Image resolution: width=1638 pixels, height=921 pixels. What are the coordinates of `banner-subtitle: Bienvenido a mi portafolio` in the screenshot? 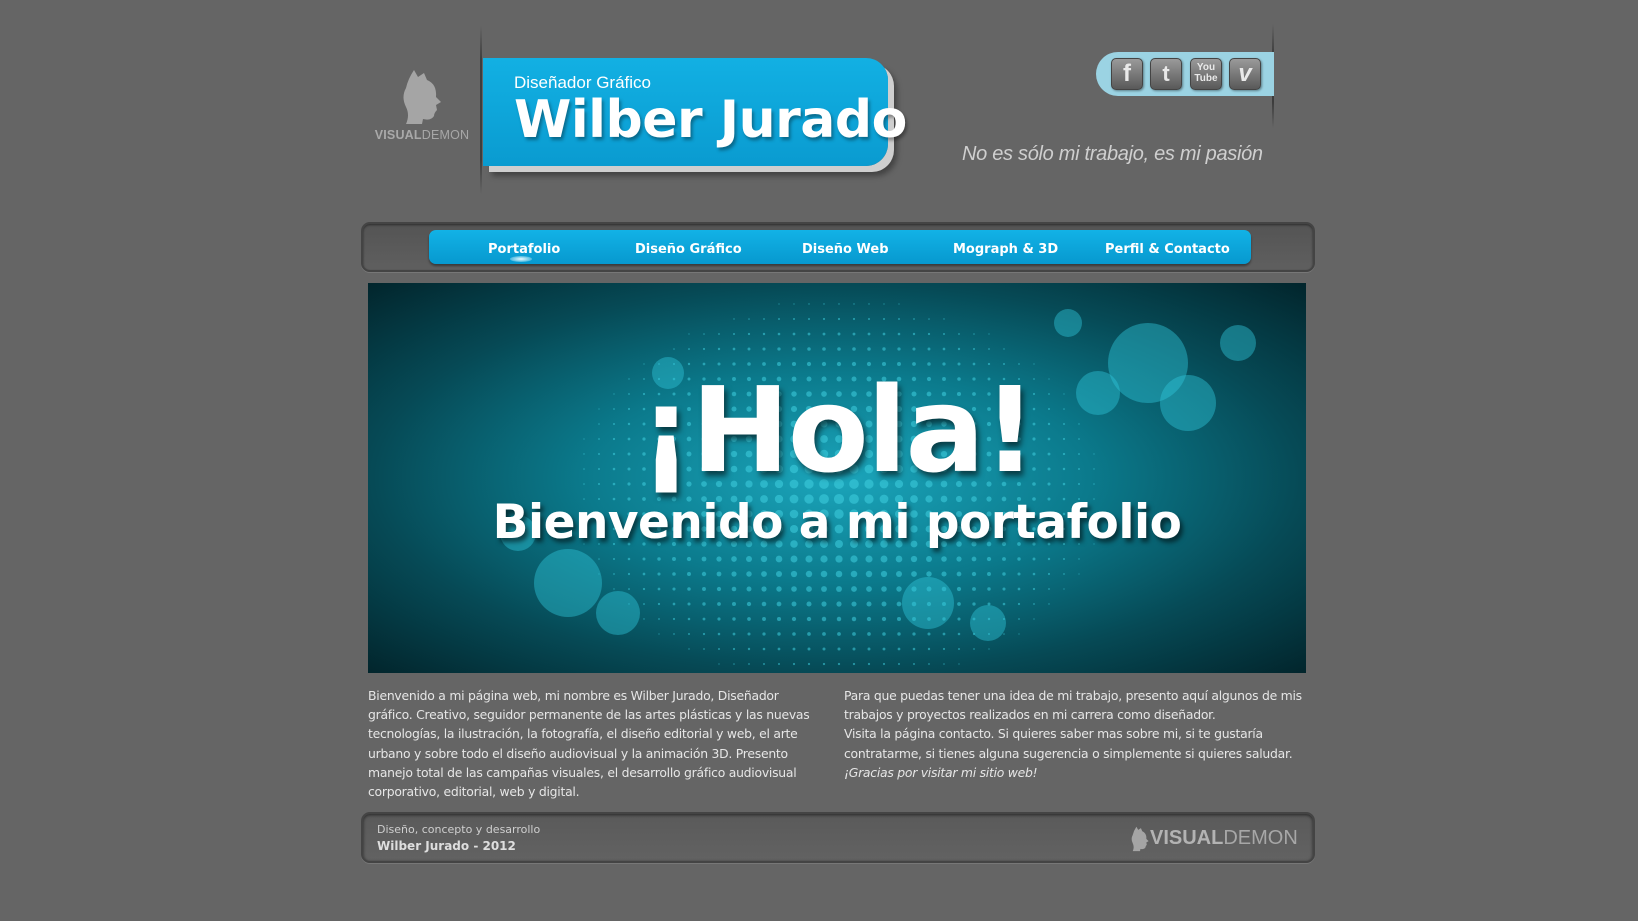 It's located at (837, 522).